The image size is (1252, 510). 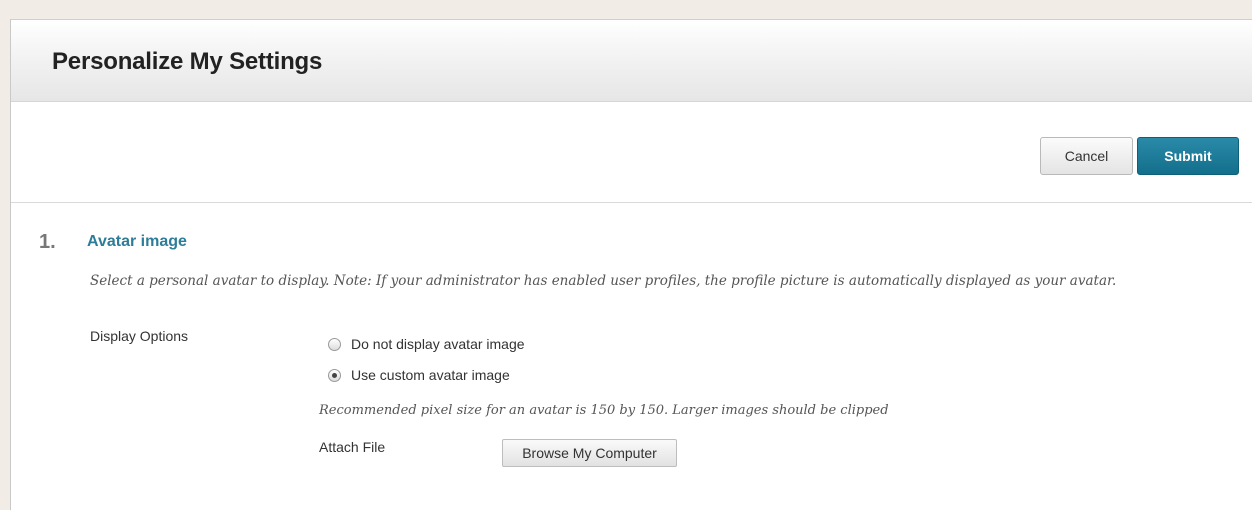 What do you see at coordinates (1188, 156) in the screenshot?
I see `submit-button: Submit` at bounding box center [1188, 156].